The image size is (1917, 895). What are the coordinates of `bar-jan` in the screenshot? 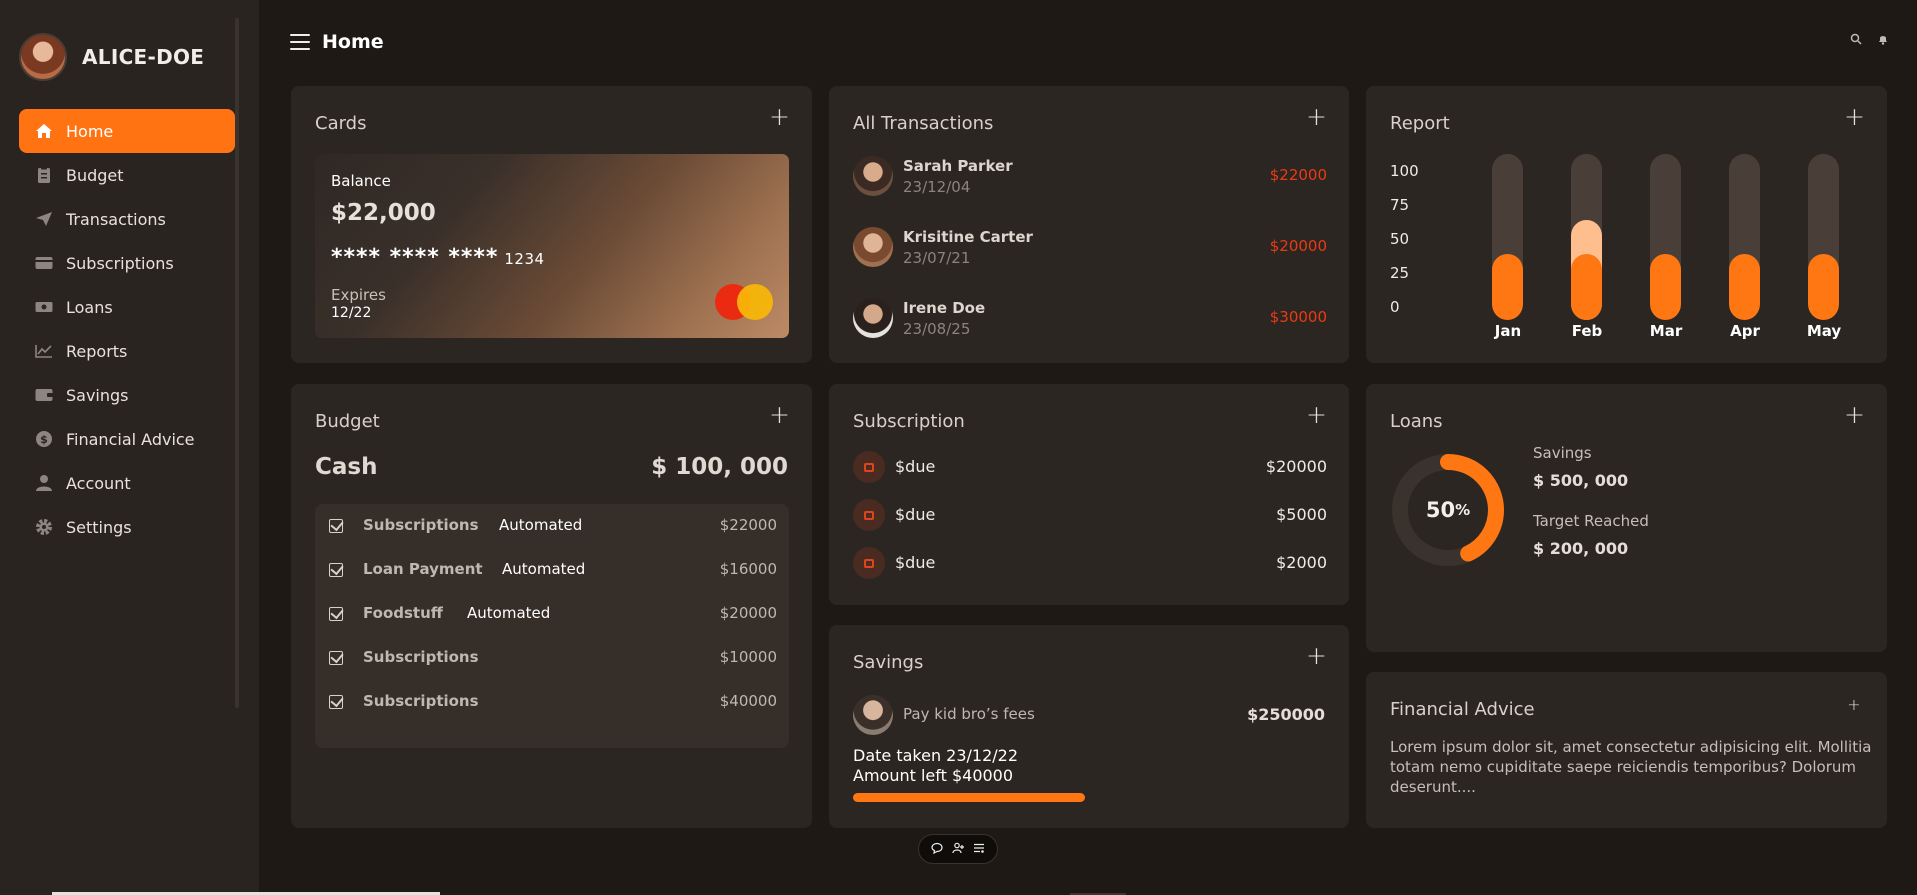 It's located at (1507, 237).